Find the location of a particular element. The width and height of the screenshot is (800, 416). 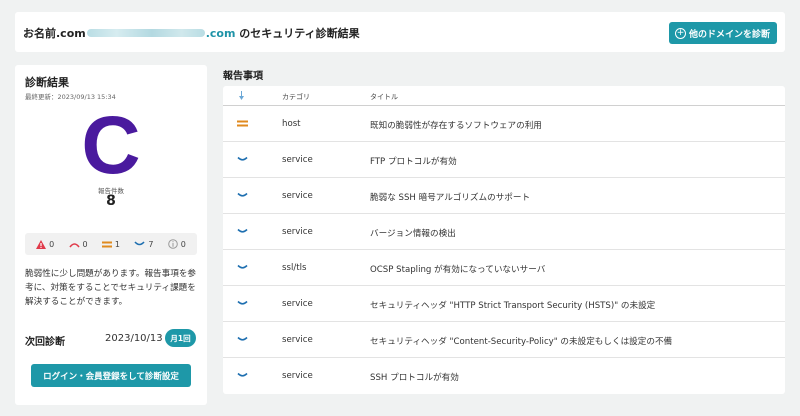

next-scan-badge: 月1回 is located at coordinates (180, 338).